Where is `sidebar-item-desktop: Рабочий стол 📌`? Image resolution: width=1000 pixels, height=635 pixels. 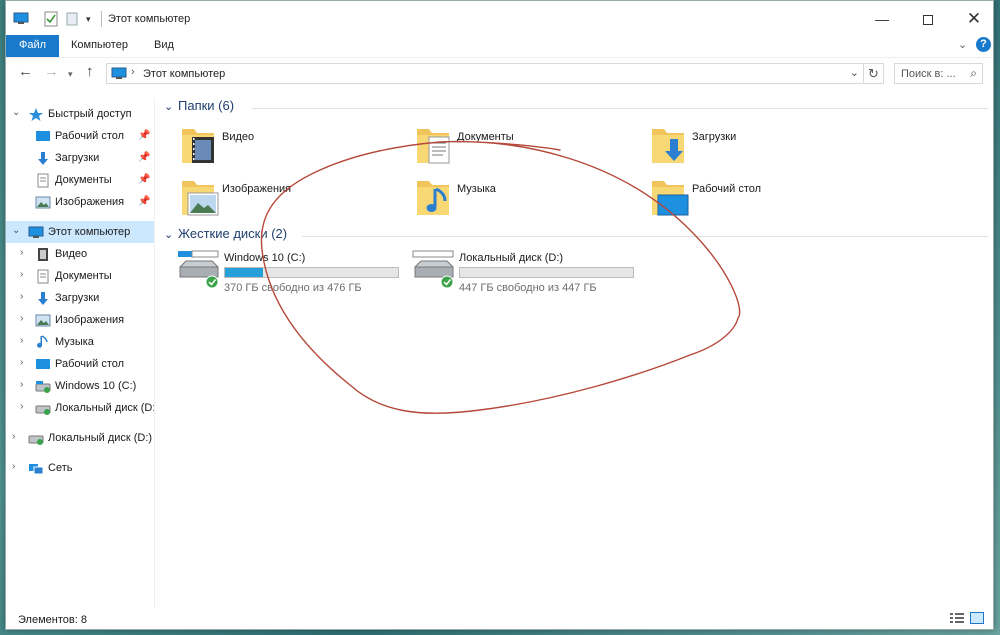 sidebar-item-desktop: Рабочий стол 📌 is located at coordinates (80, 136).